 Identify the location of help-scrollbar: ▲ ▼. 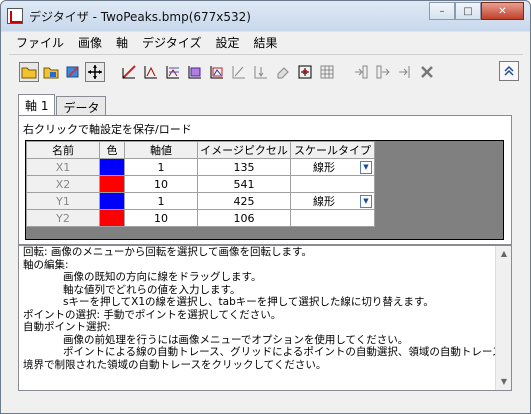
(503, 318).